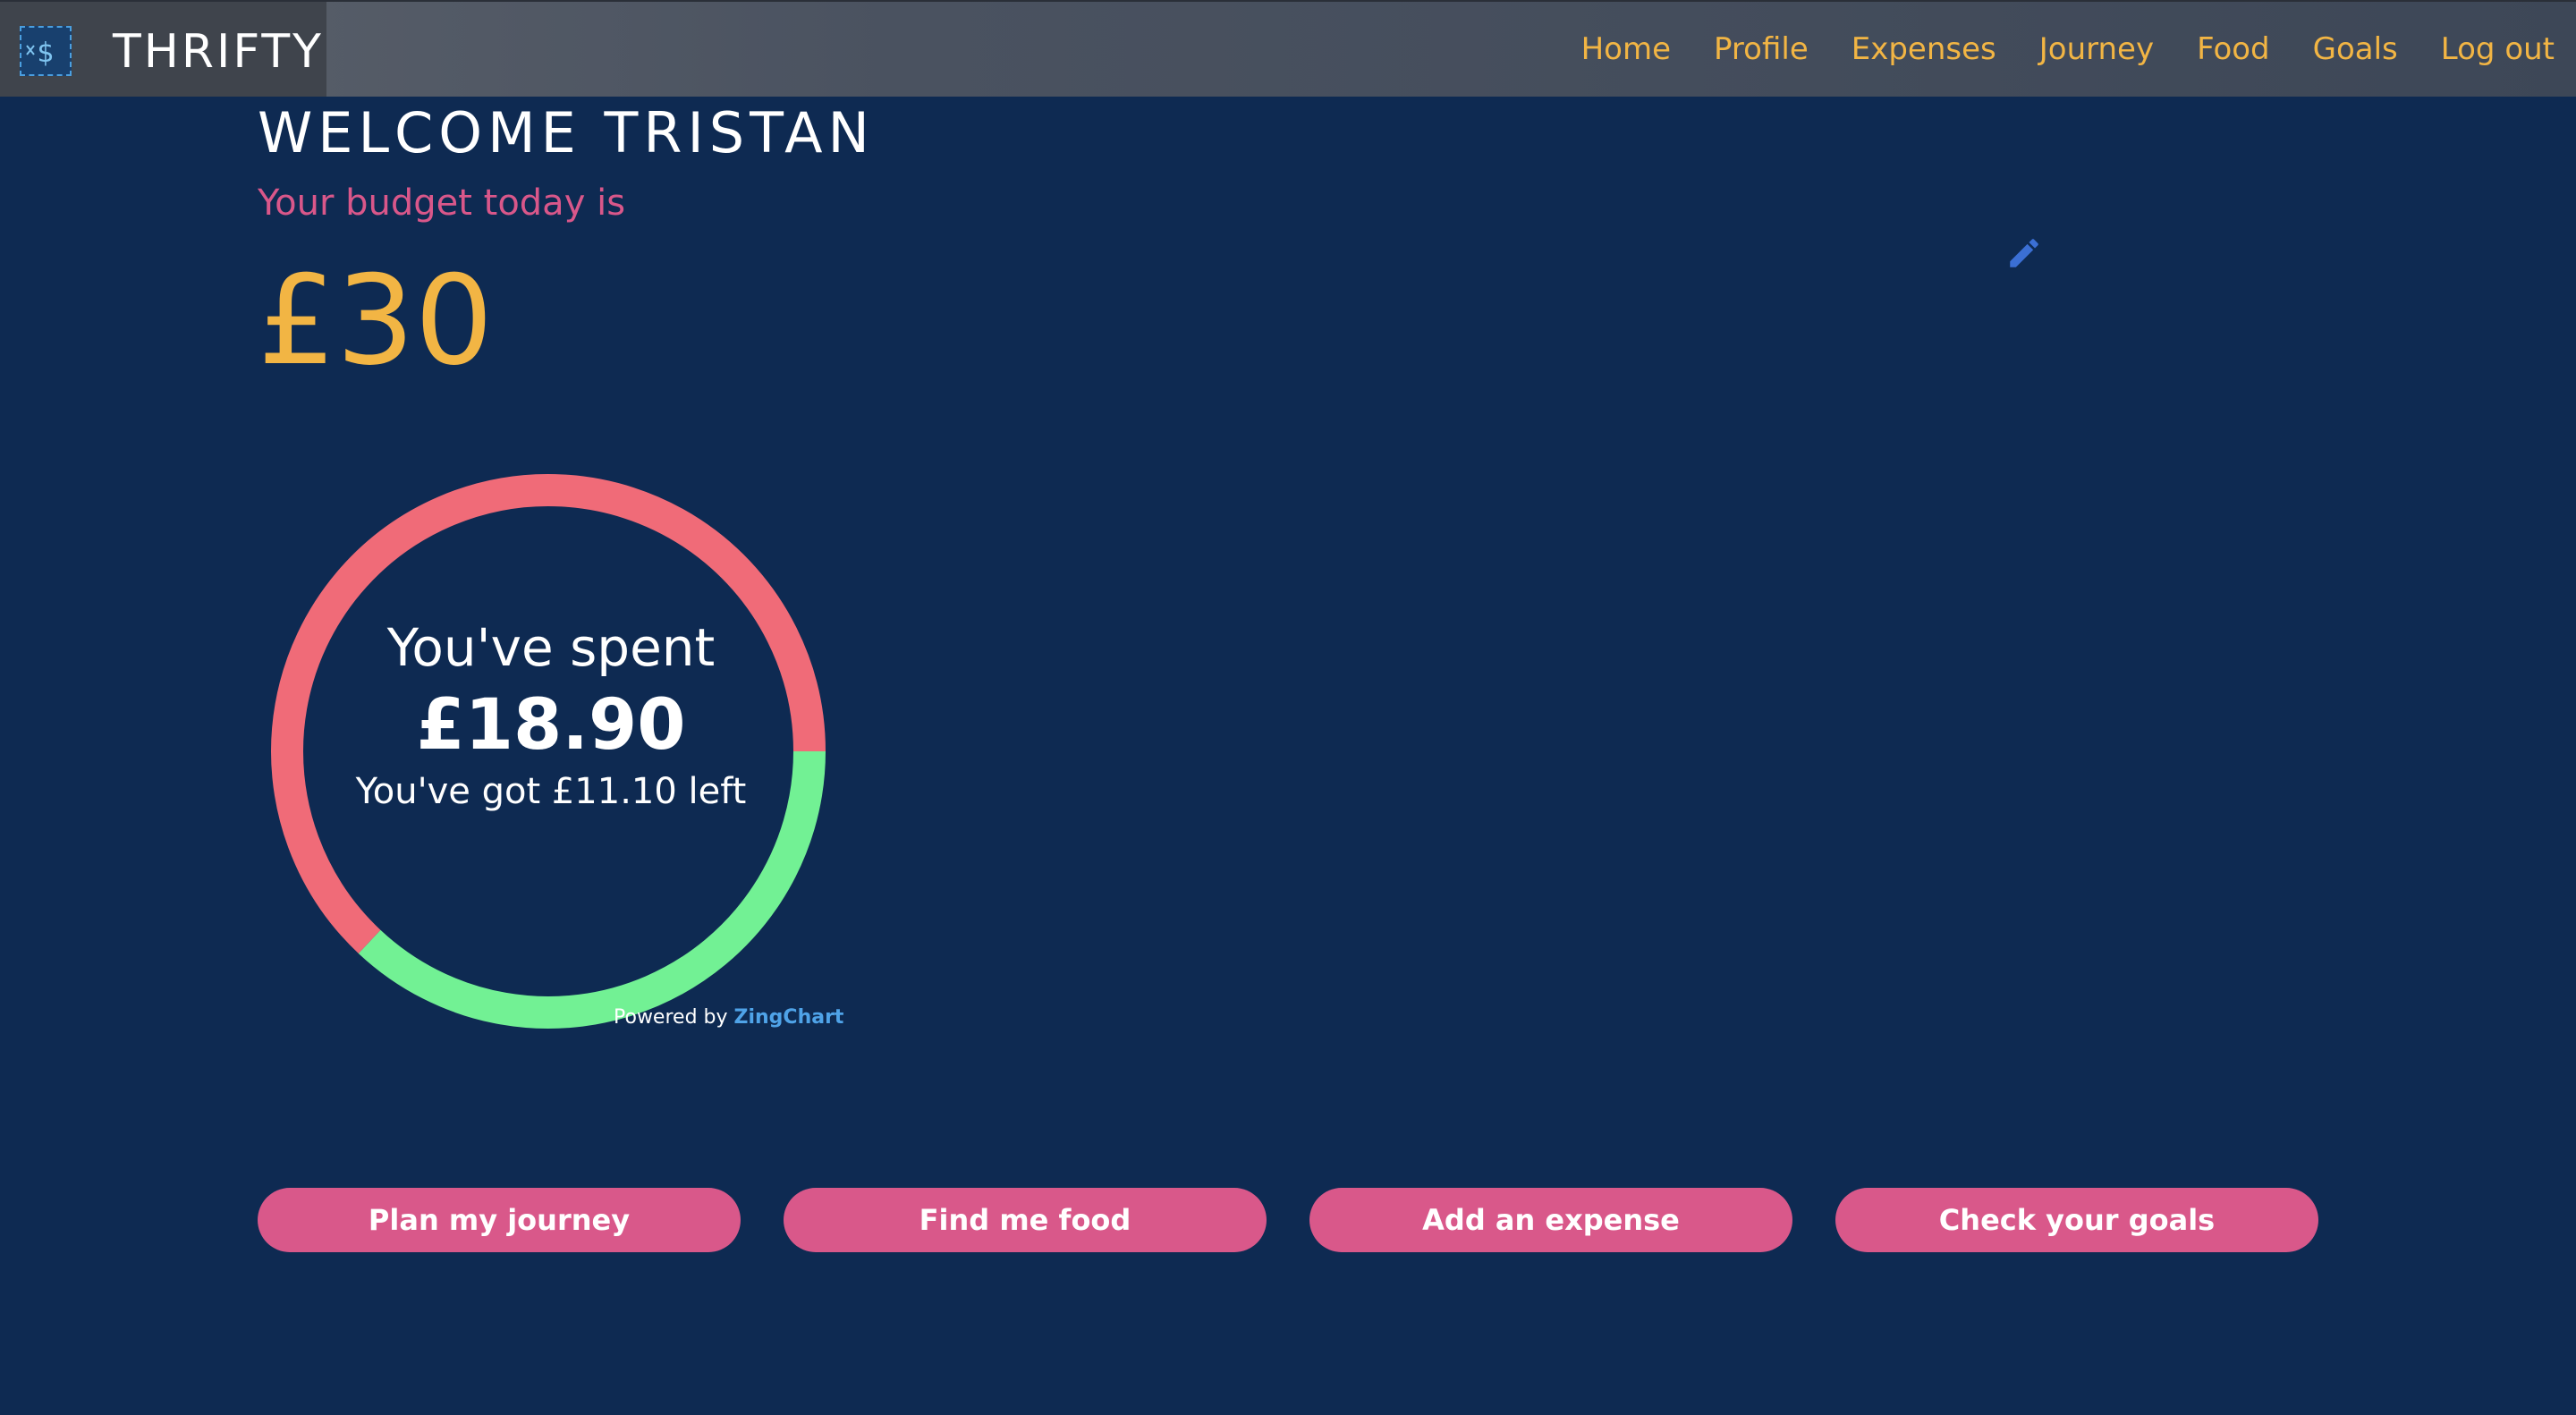  What do you see at coordinates (2498, 49) in the screenshot?
I see `nav-logout: Log out` at bounding box center [2498, 49].